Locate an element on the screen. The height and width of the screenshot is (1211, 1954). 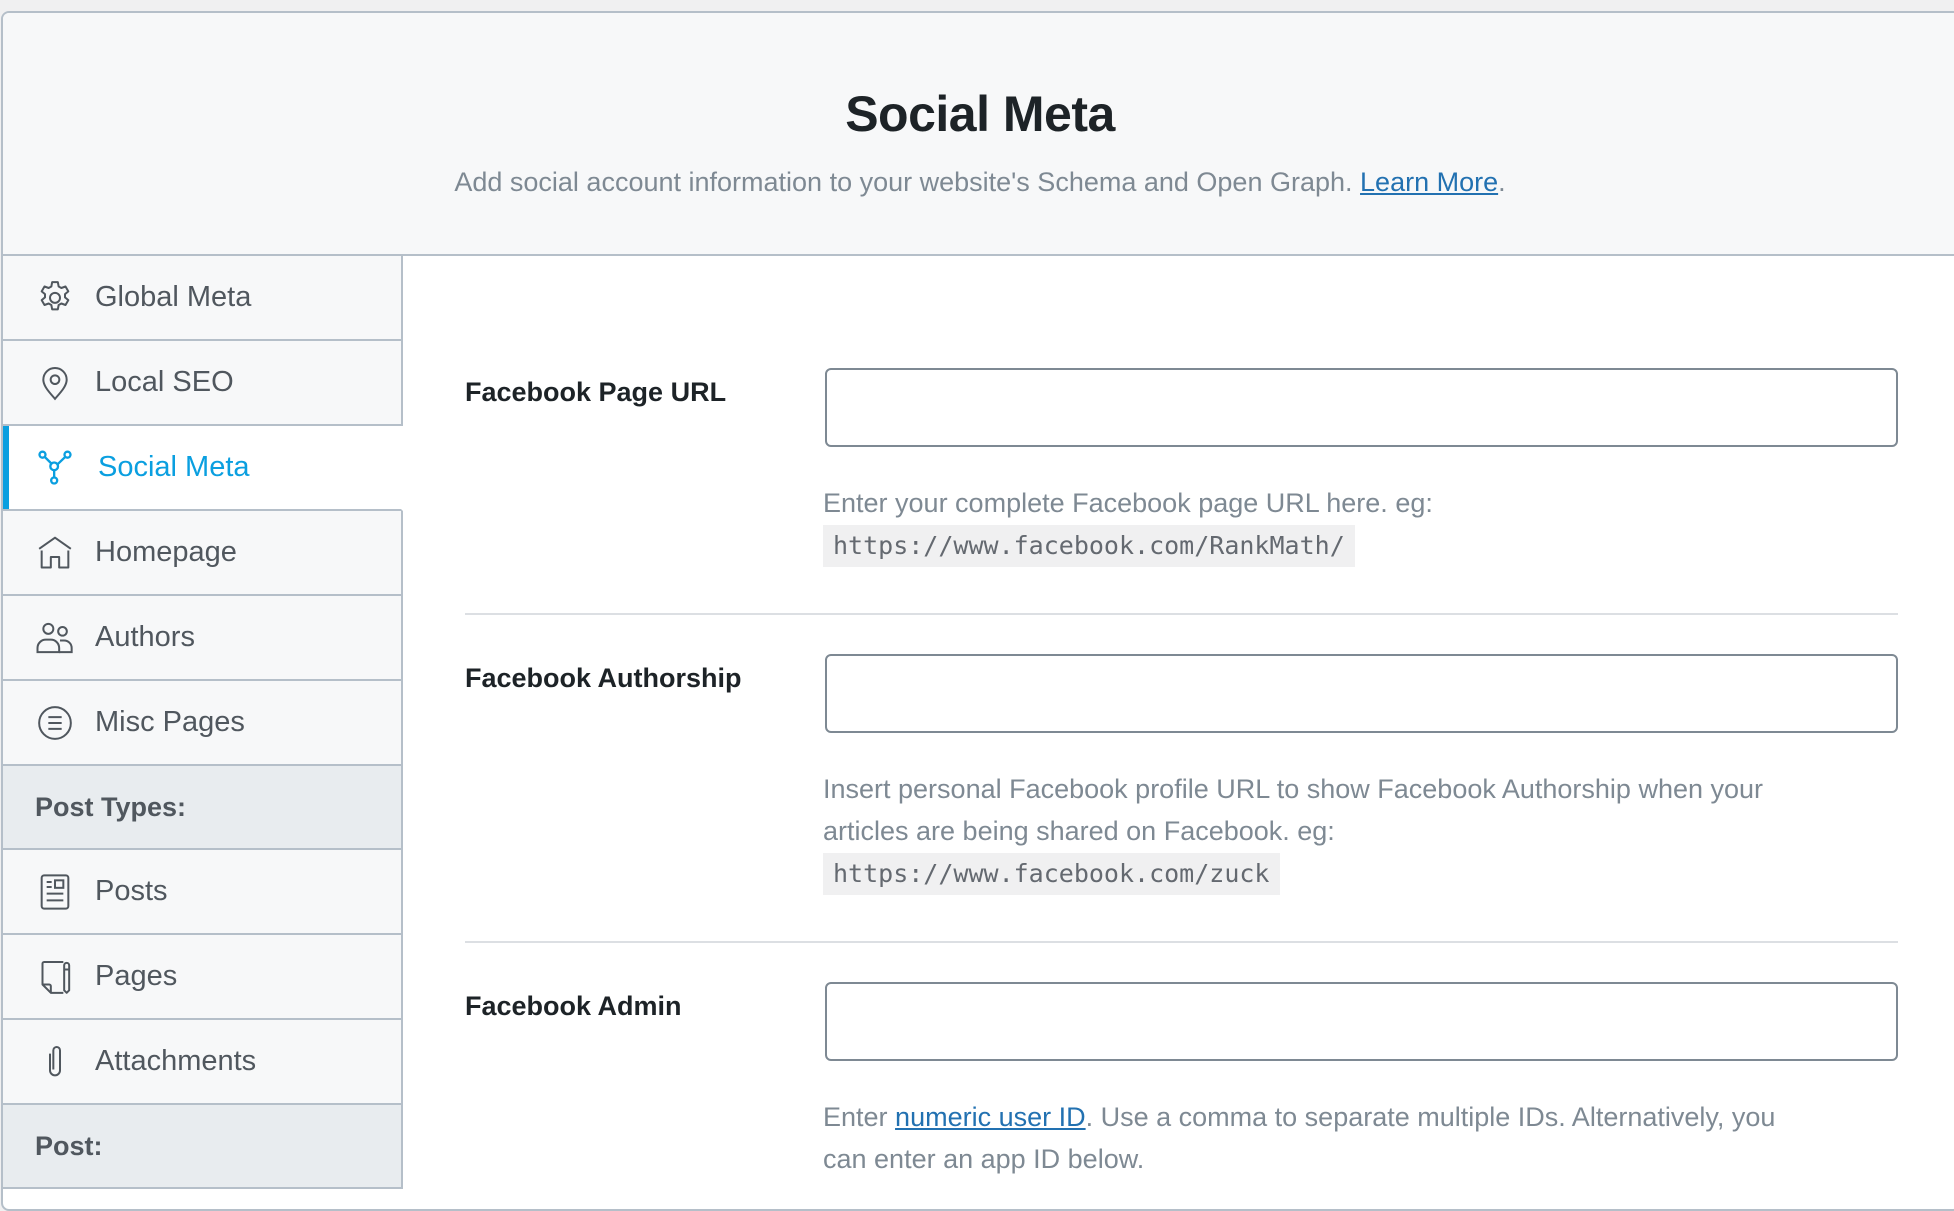
list-circle-icon is located at coordinates (55, 723).